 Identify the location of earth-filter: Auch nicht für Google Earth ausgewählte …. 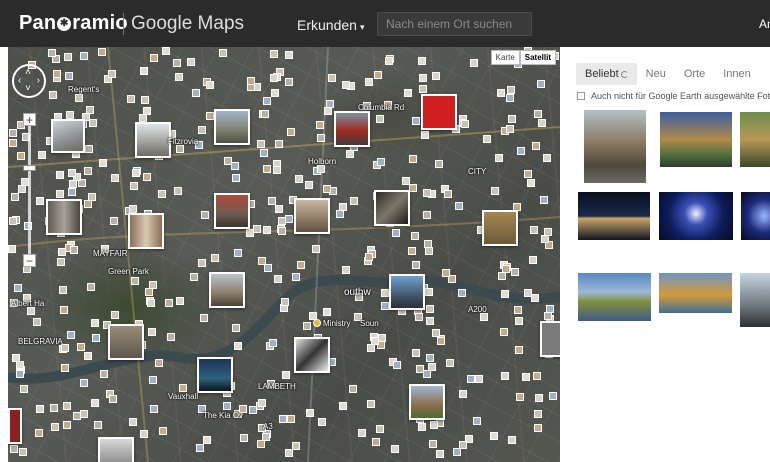
(673, 96).